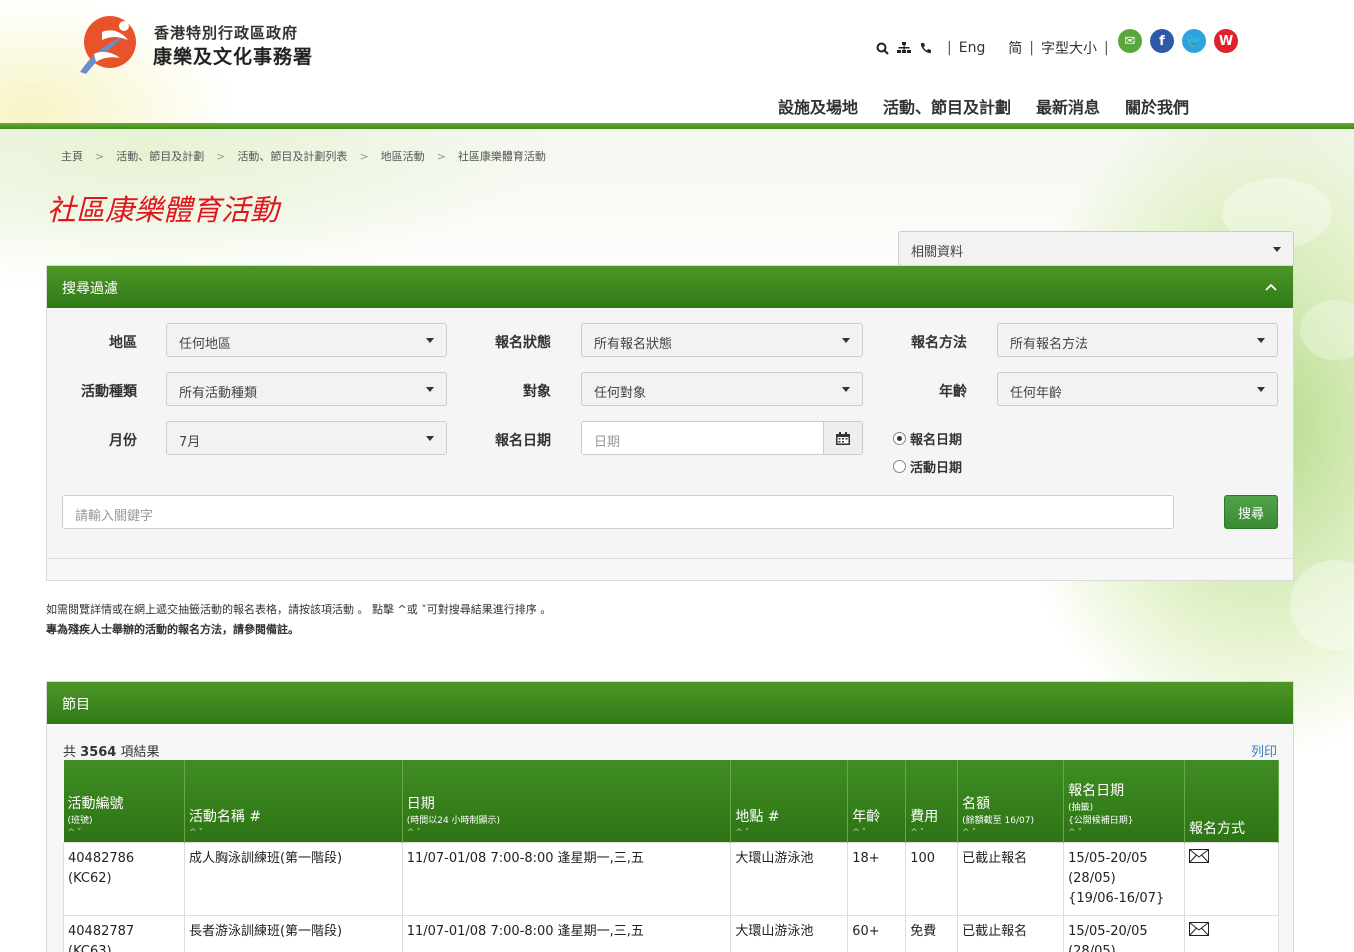 Image resolution: width=1354 pixels, height=952 pixels. What do you see at coordinates (1251, 512) in the screenshot?
I see `search-button: 搜尋` at bounding box center [1251, 512].